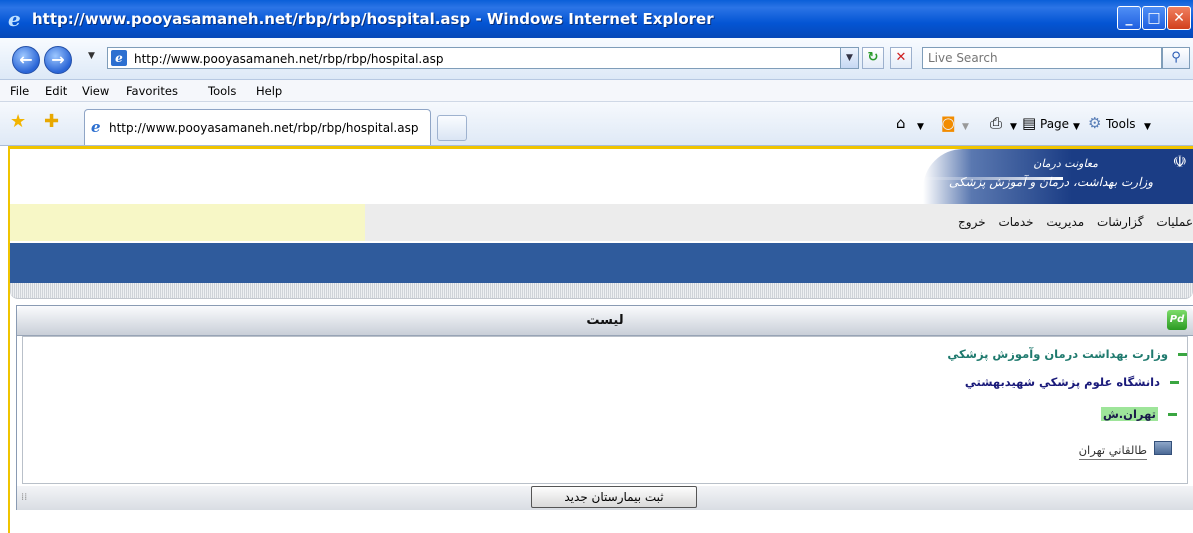  I want to click on tree-node-city: تهران.ش, so click(1138, 414).